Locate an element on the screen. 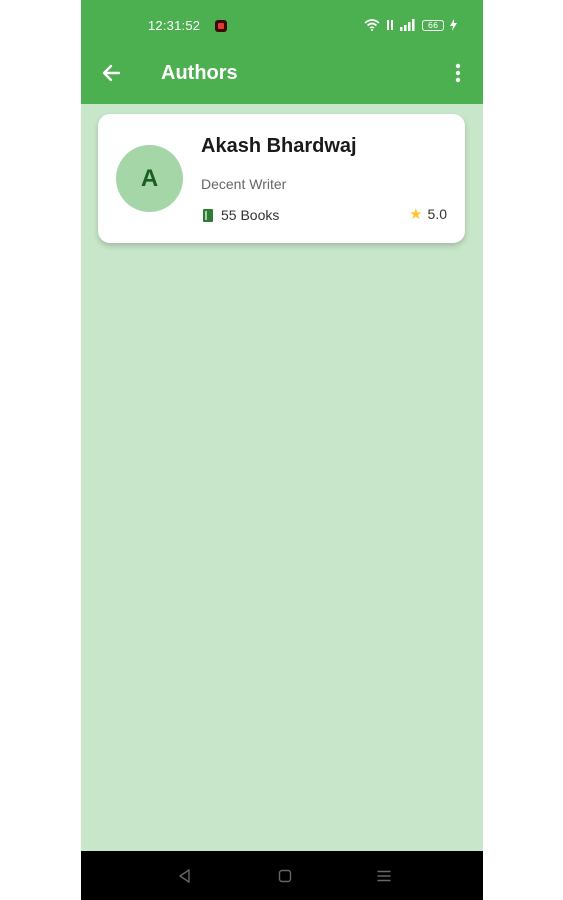 The height and width of the screenshot is (900, 563). charging-bolt-icon is located at coordinates (453, 25).